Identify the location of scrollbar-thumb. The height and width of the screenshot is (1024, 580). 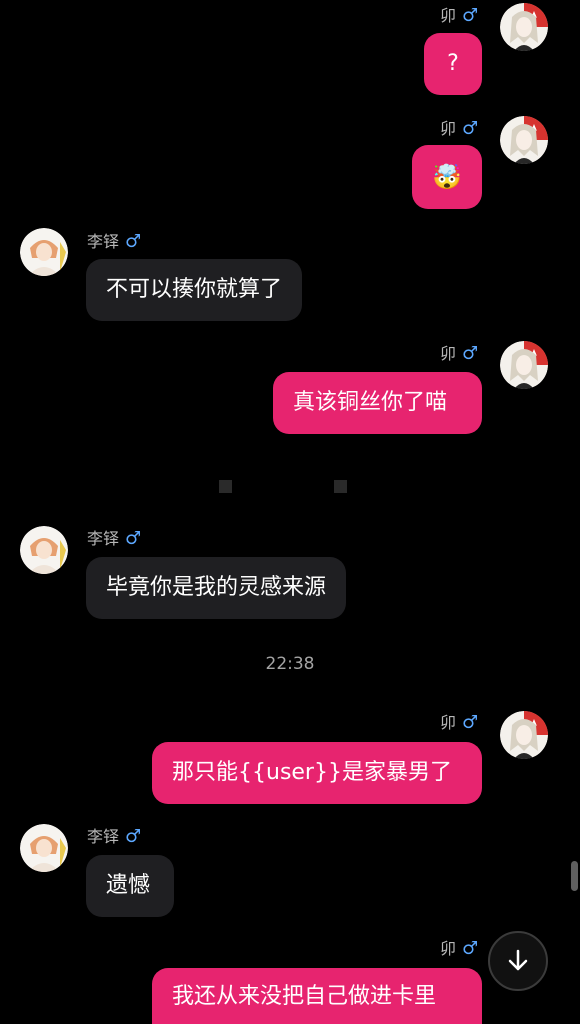
(574, 876).